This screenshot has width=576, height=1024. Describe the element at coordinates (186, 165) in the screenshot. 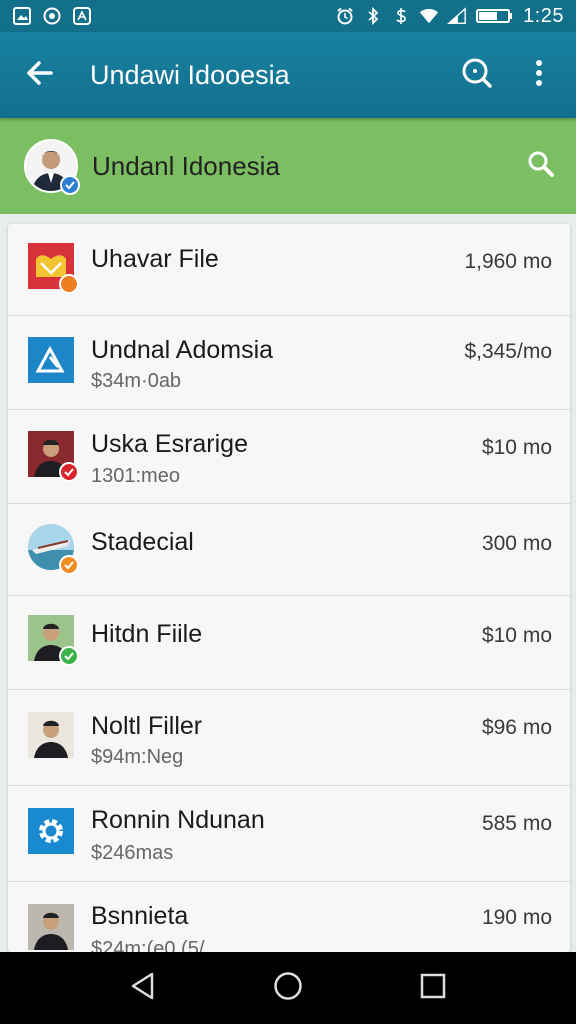

I see `profile-title: Undanl Idonesia` at that location.